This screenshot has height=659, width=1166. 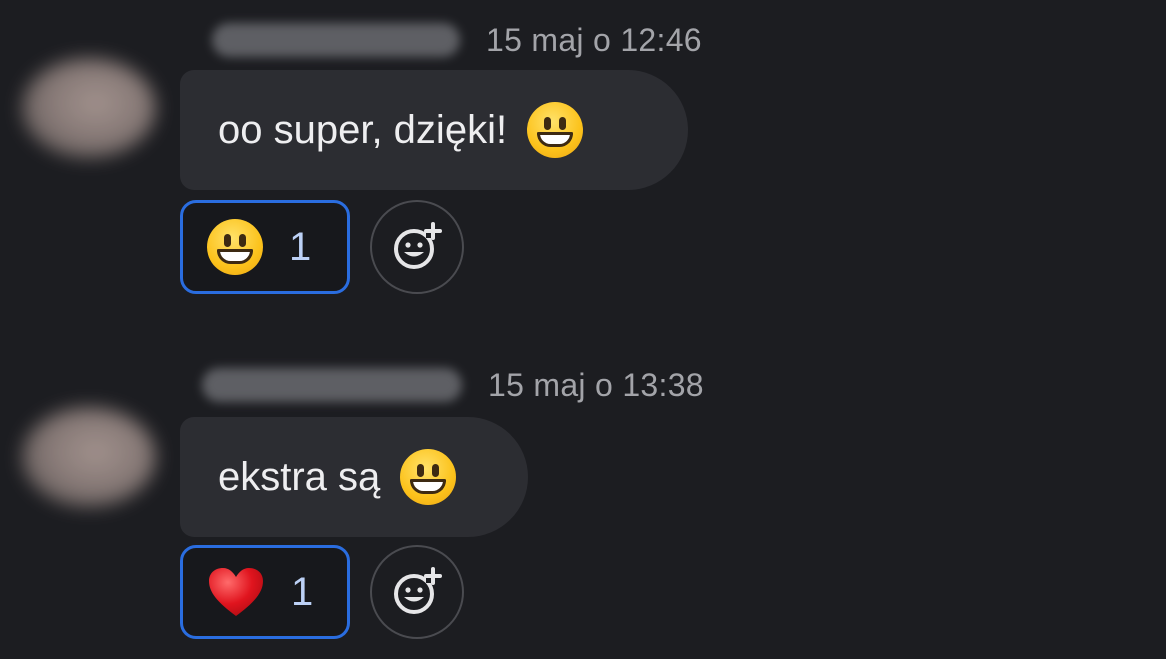 I want to click on message-bubble: oo super, dzięki!, so click(x=434, y=130).